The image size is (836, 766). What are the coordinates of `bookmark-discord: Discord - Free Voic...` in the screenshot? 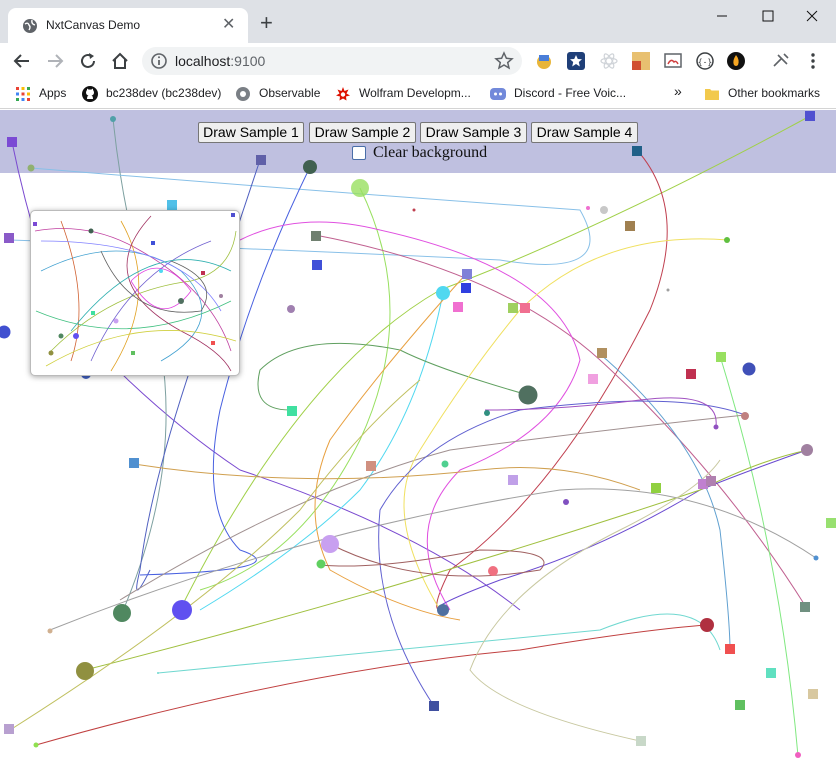 It's located at (565, 94).